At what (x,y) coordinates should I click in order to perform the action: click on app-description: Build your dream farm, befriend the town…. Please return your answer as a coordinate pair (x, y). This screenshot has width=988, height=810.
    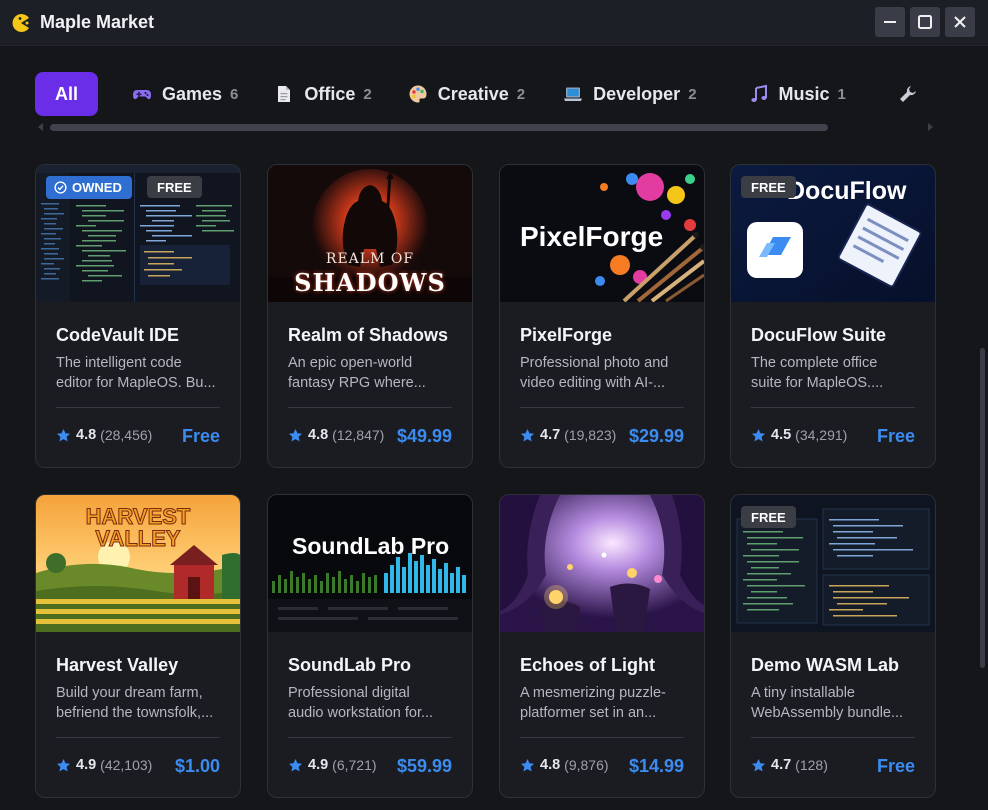
    Looking at the image, I should click on (135, 703).